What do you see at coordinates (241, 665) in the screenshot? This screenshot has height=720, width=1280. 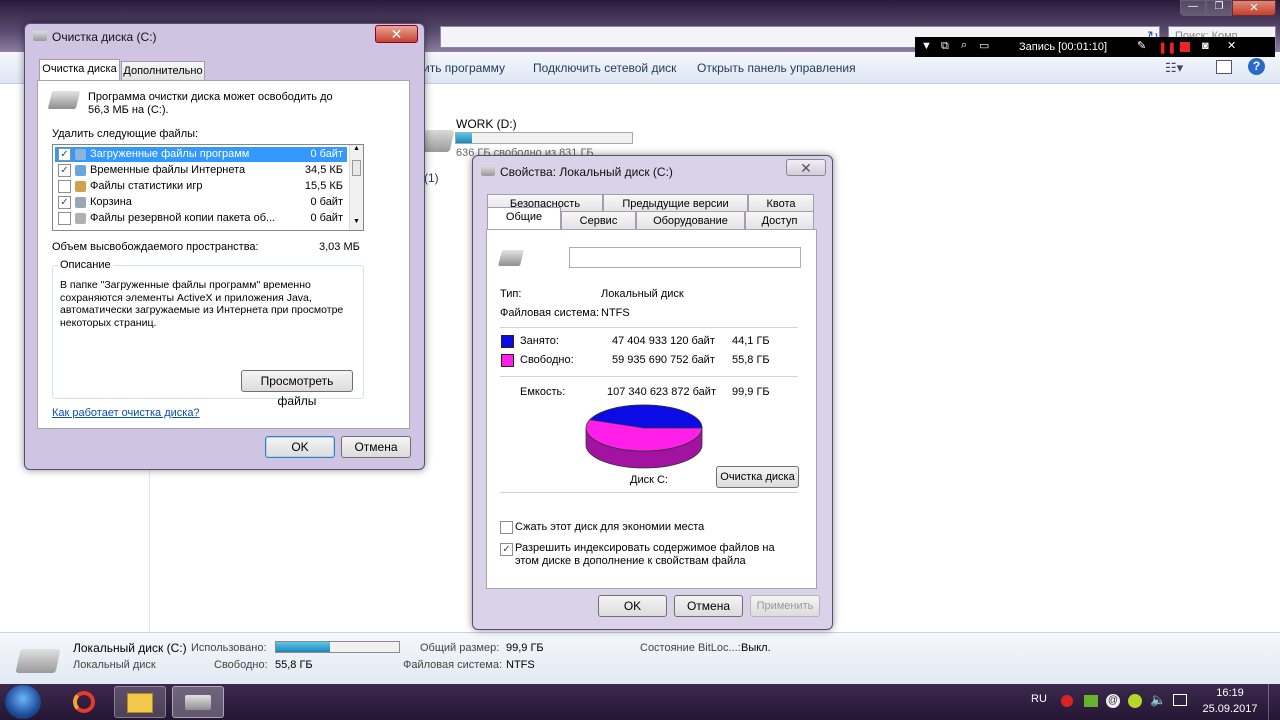 I see `details-free-label: Свободно:` at bounding box center [241, 665].